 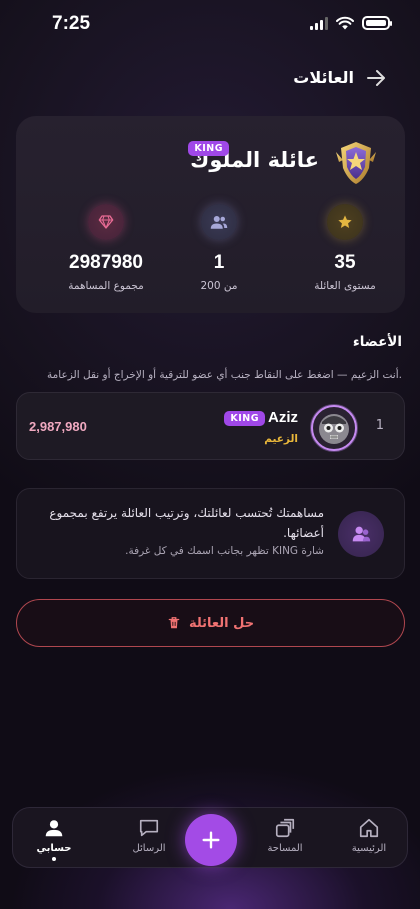 I want to click on wifi-icon, so click(x=345, y=23).